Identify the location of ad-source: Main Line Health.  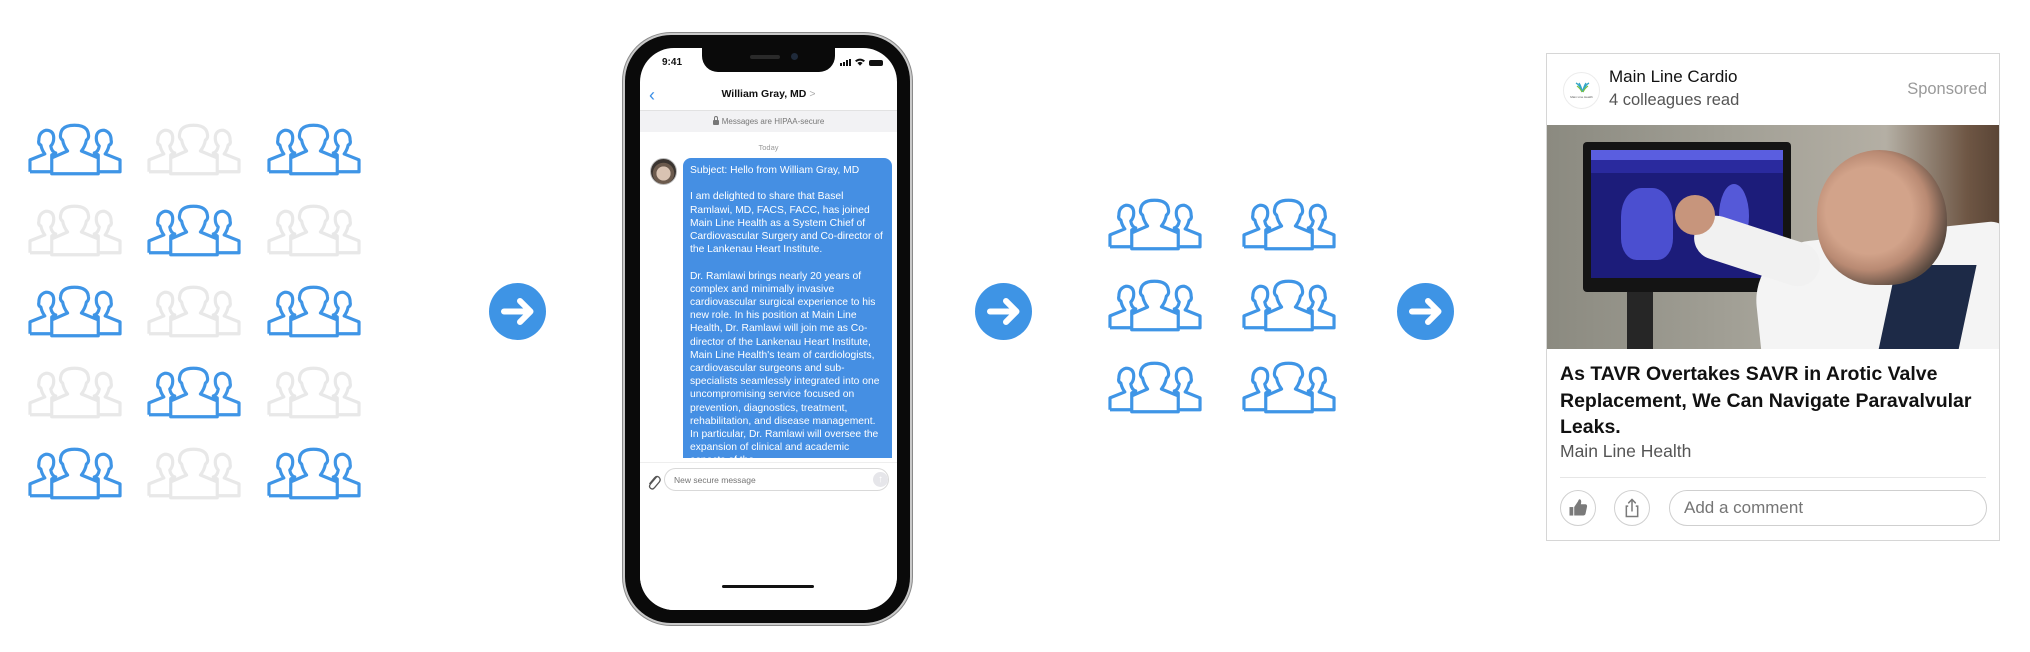
(1626, 451).